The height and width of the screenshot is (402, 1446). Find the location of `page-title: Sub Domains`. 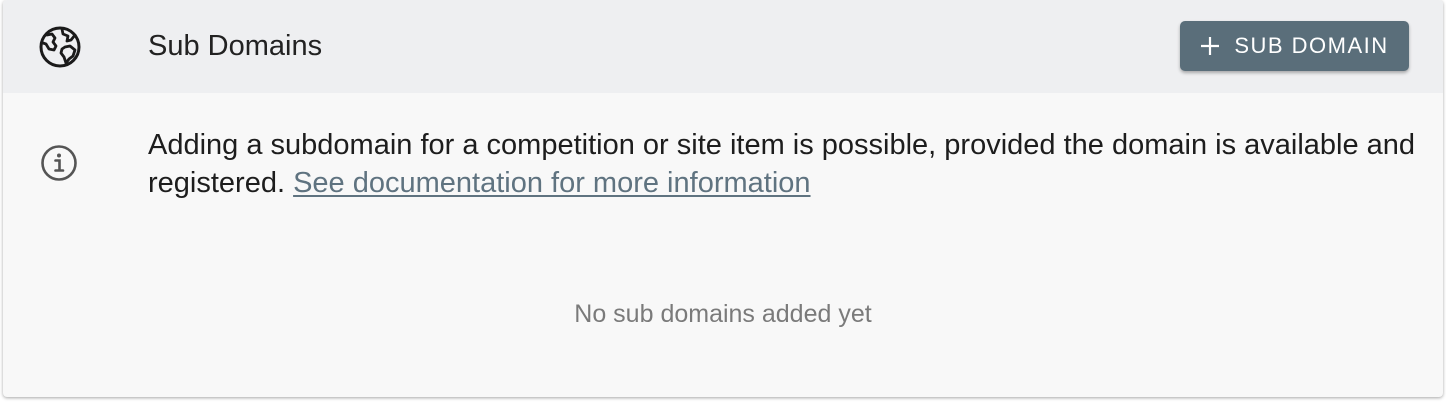

page-title: Sub Domains is located at coordinates (235, 46).